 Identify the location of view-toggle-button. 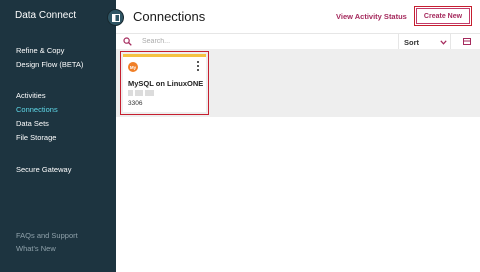
(465, 42).